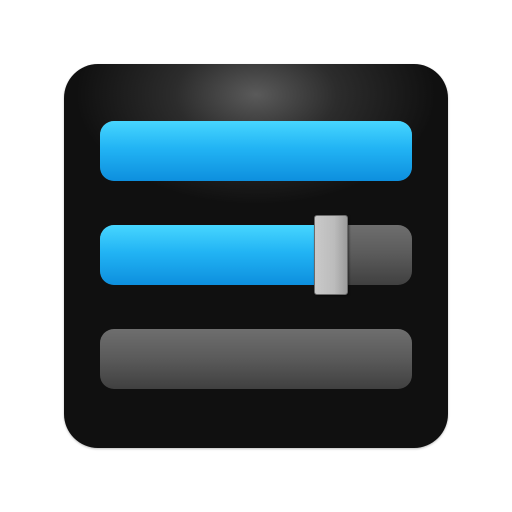 This screenshot has height=512, width=512. I want to click on slider-track, so click(256, 359).